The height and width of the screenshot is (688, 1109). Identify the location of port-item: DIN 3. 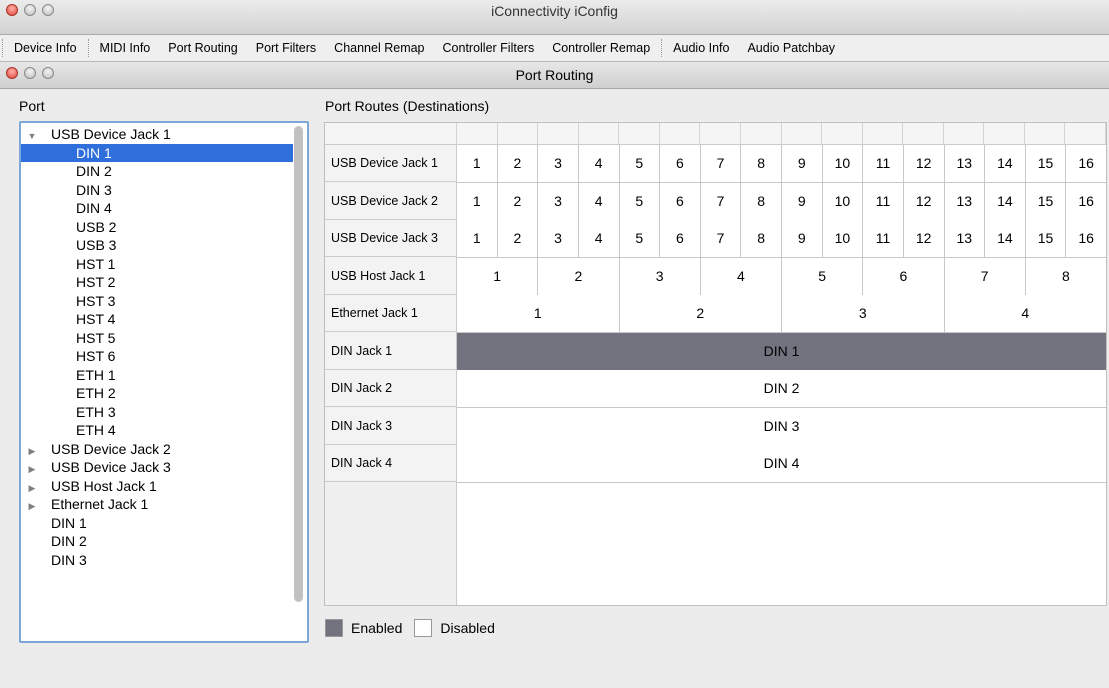
(157, 560).